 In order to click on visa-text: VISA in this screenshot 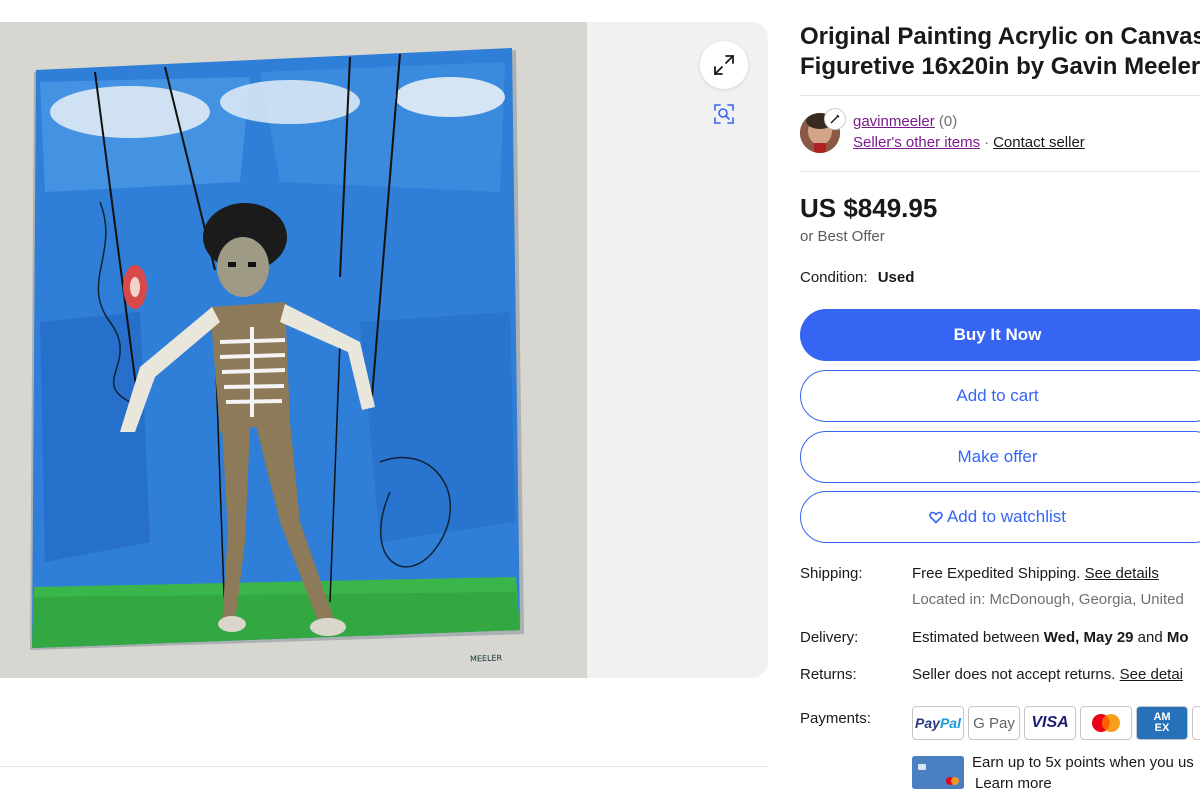, I will do `click(1050, 722)`.